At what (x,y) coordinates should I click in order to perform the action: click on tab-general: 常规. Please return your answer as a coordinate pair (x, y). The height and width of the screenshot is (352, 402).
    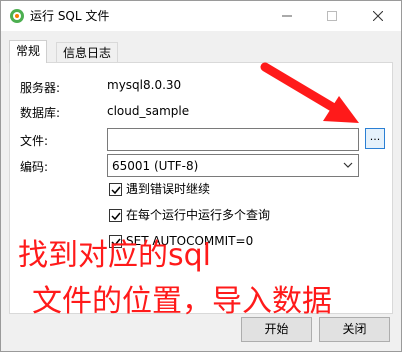
    Looking at the image, I should click on (28, 51).